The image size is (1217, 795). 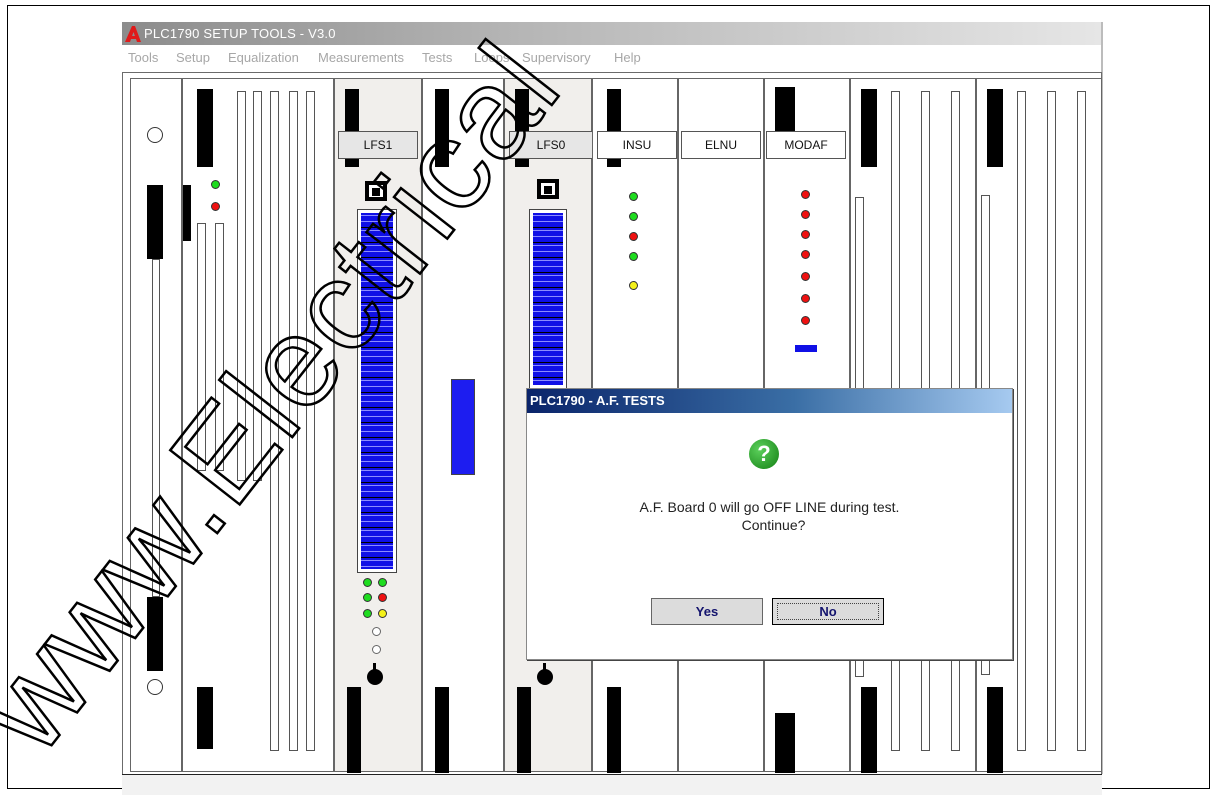 I want to click on card-label-lfs1: LFS1, so click(x=378, y=145).